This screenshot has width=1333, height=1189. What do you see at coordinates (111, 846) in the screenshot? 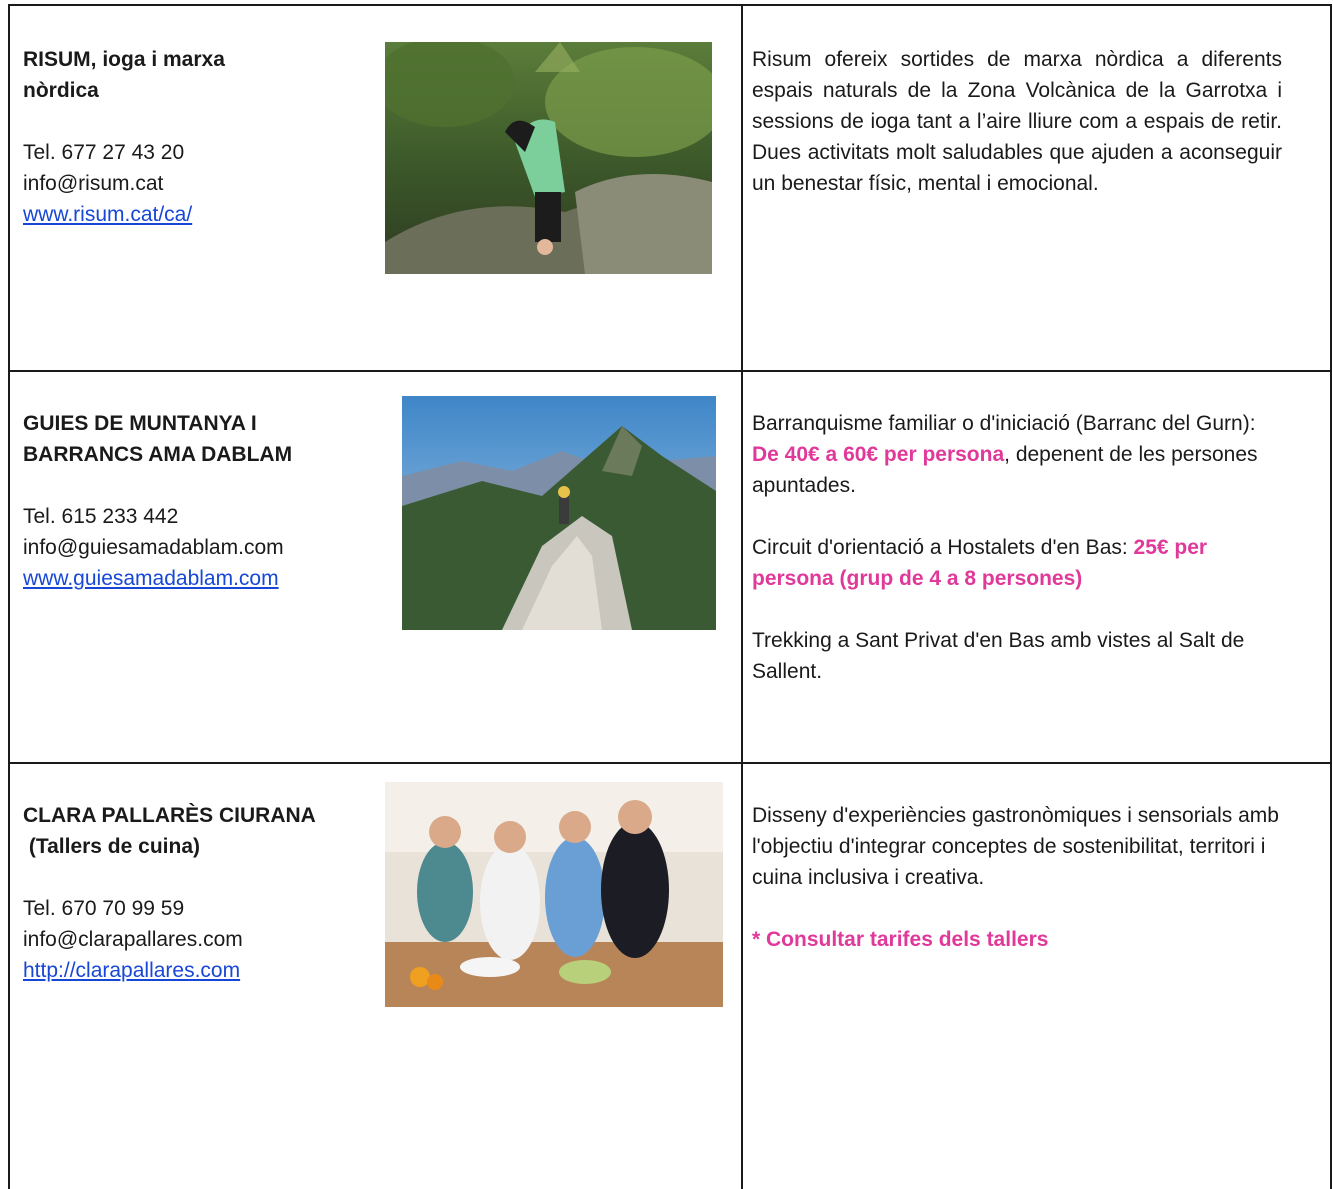
I see `clara-name-line-2: (Tallers de cuina)` at bounding box center [111, 846].